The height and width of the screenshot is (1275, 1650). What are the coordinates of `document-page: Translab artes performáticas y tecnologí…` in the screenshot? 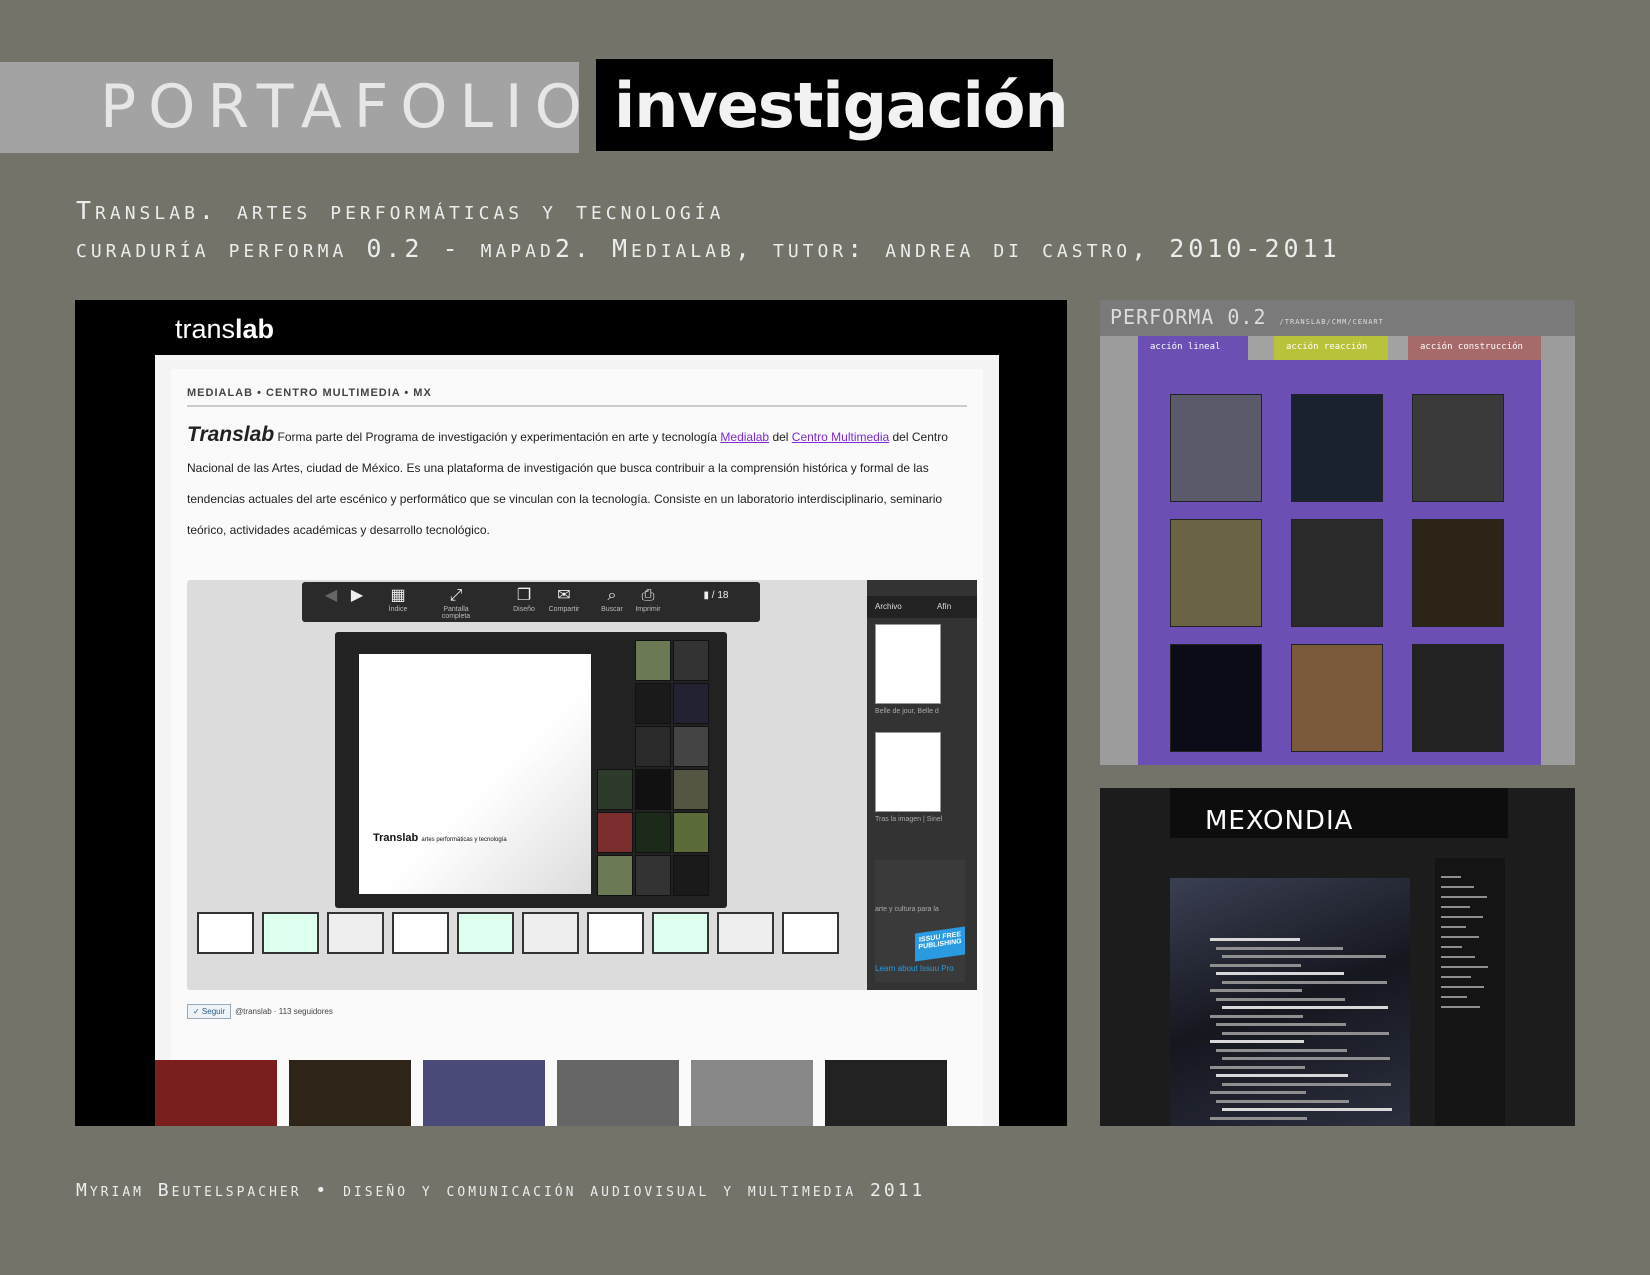 It's located at (531, 770).